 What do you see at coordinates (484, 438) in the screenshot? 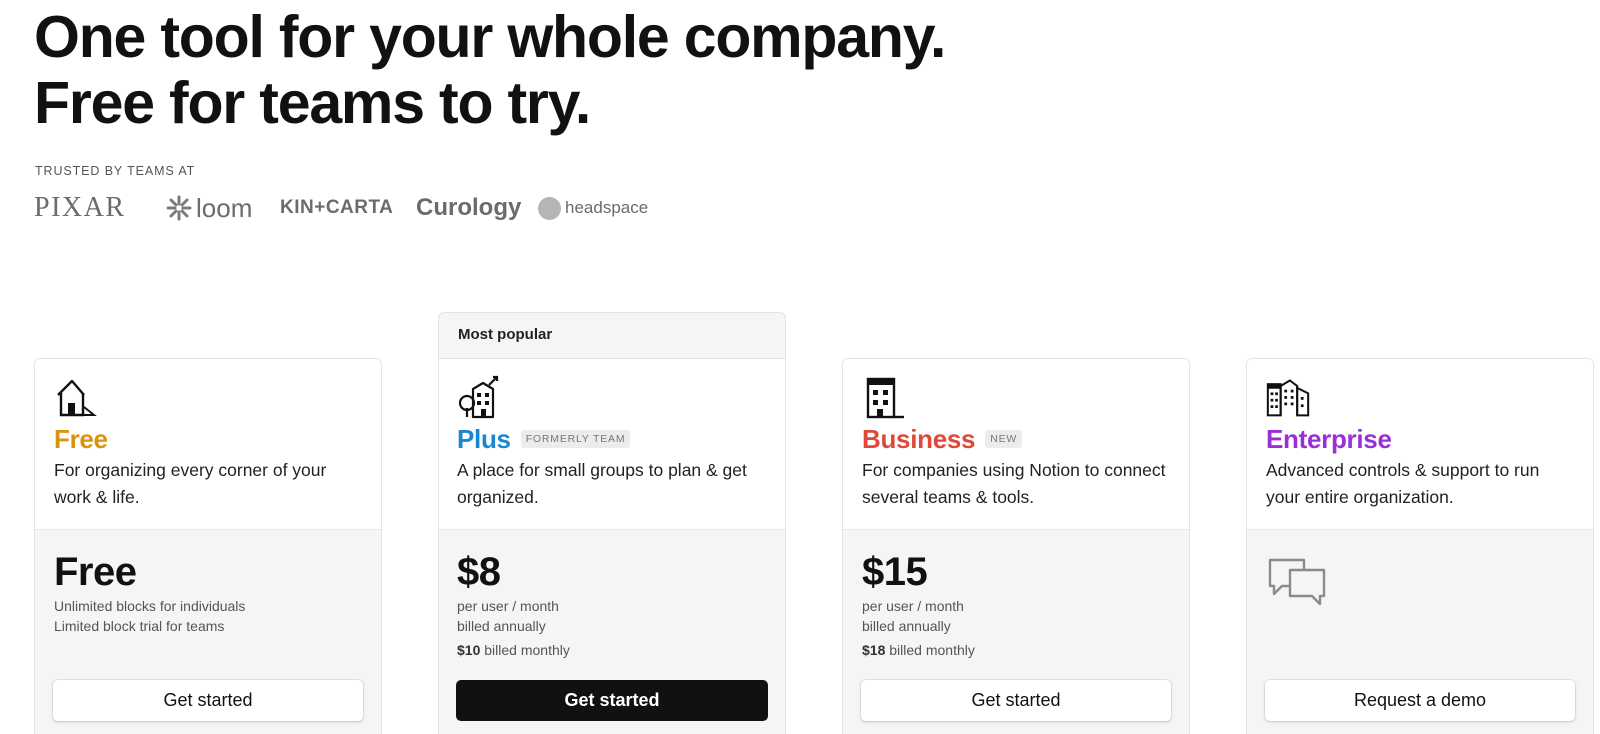
I see `plan-name-plus: Plus` at bounding box center [484, 438].